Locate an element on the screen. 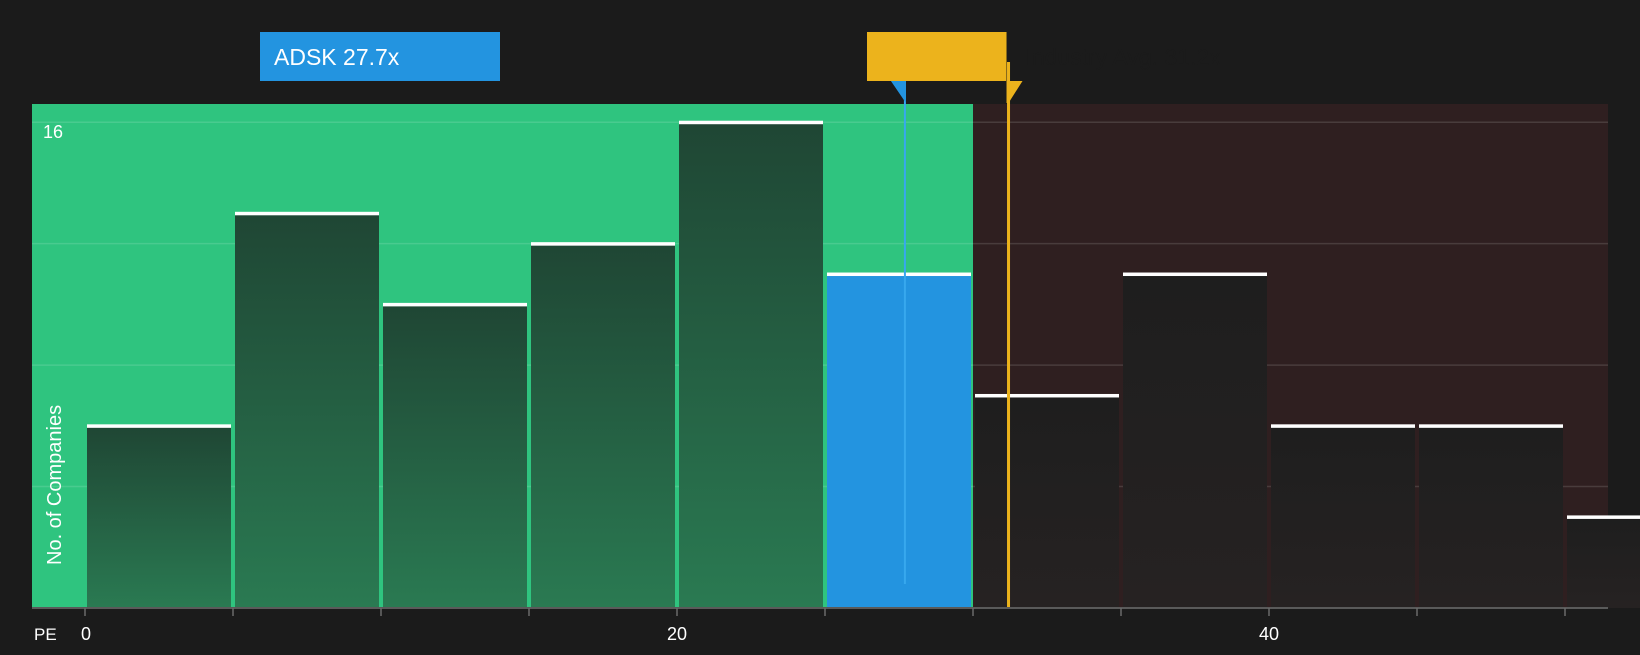 Image resolution: width=1640 pixels, height=655 pixels. x-tick-label: 0 is located at coordinates (86, 634).